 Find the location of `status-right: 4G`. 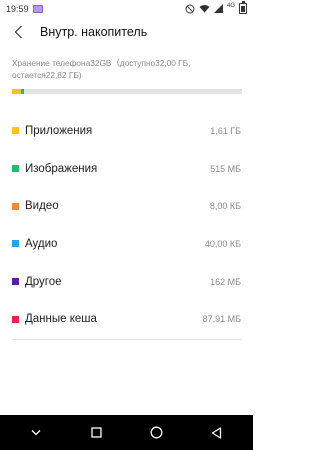

status-right: 4G is located at coordinates (216, 7).